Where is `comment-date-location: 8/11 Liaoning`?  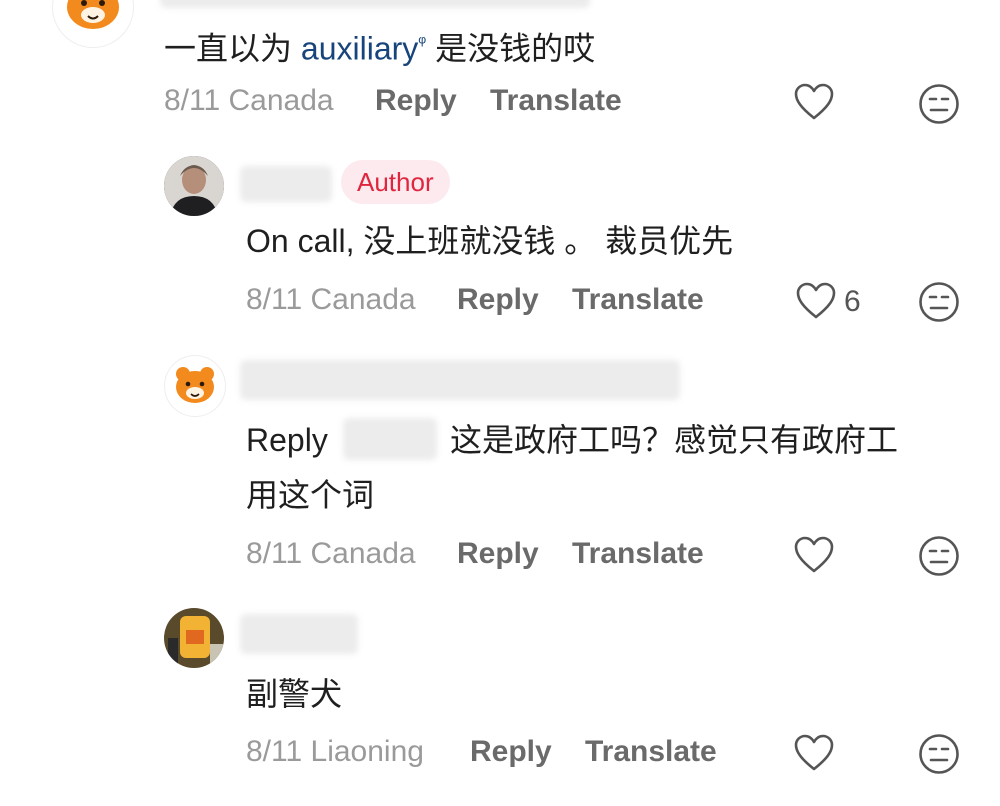 comment-date-location: 8/11 Liaoning is located at coordinates (335, 751).